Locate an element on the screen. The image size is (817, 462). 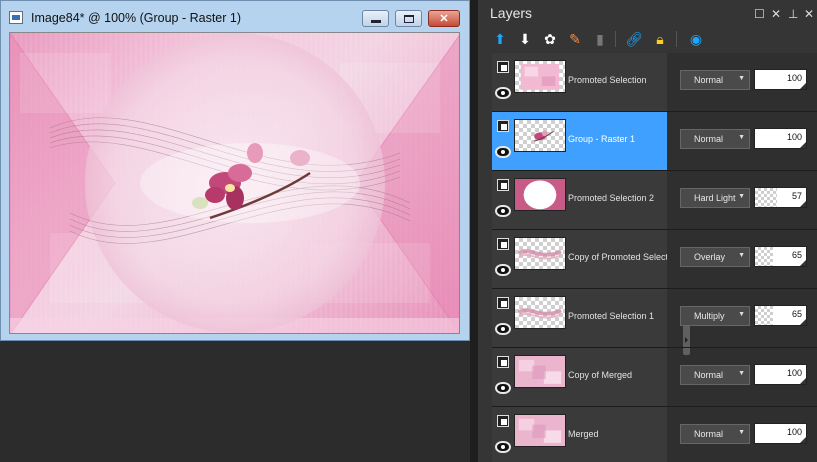
opacity-slider: 57 is located at coordinates (780, 197).